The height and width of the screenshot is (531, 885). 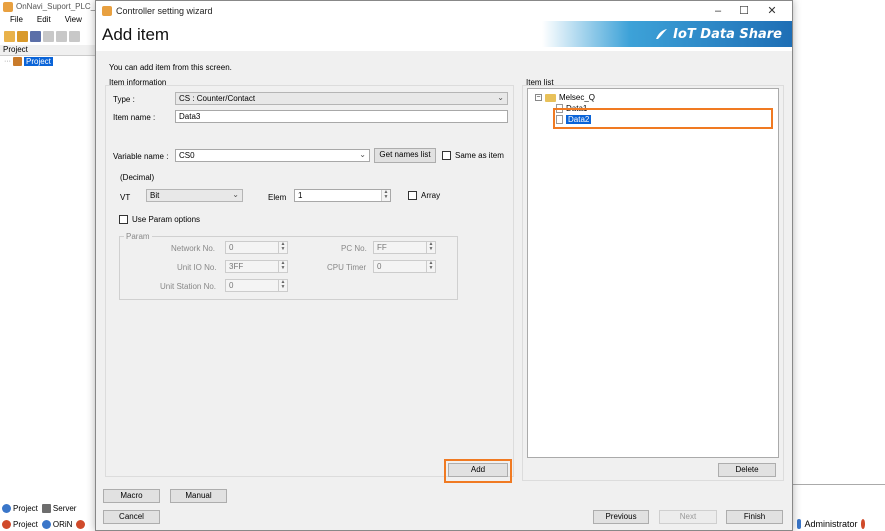 I want to click on stop-icon, so click(x=6, y=524).